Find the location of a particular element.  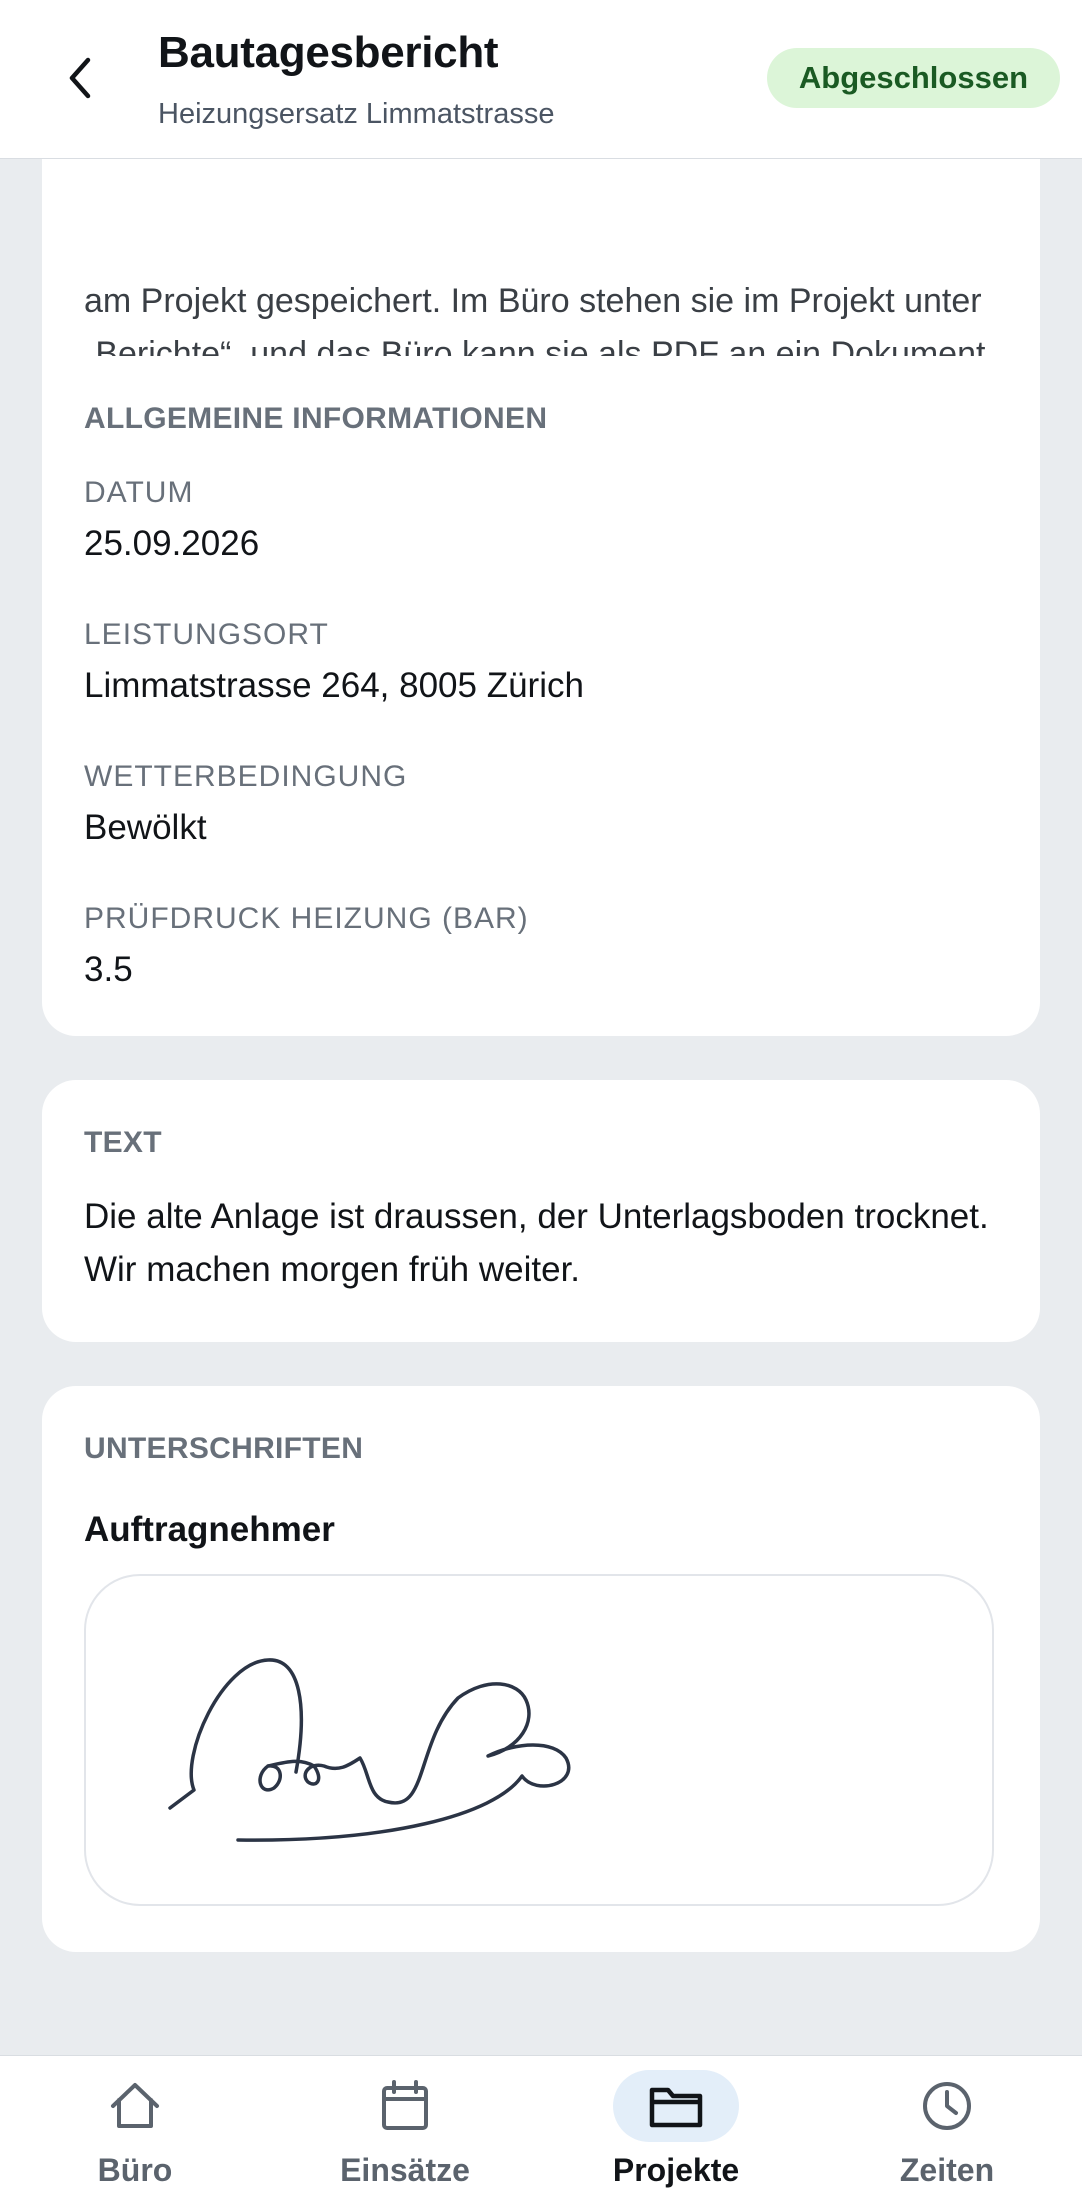

signature-box is located at coordinates (539, 1740).